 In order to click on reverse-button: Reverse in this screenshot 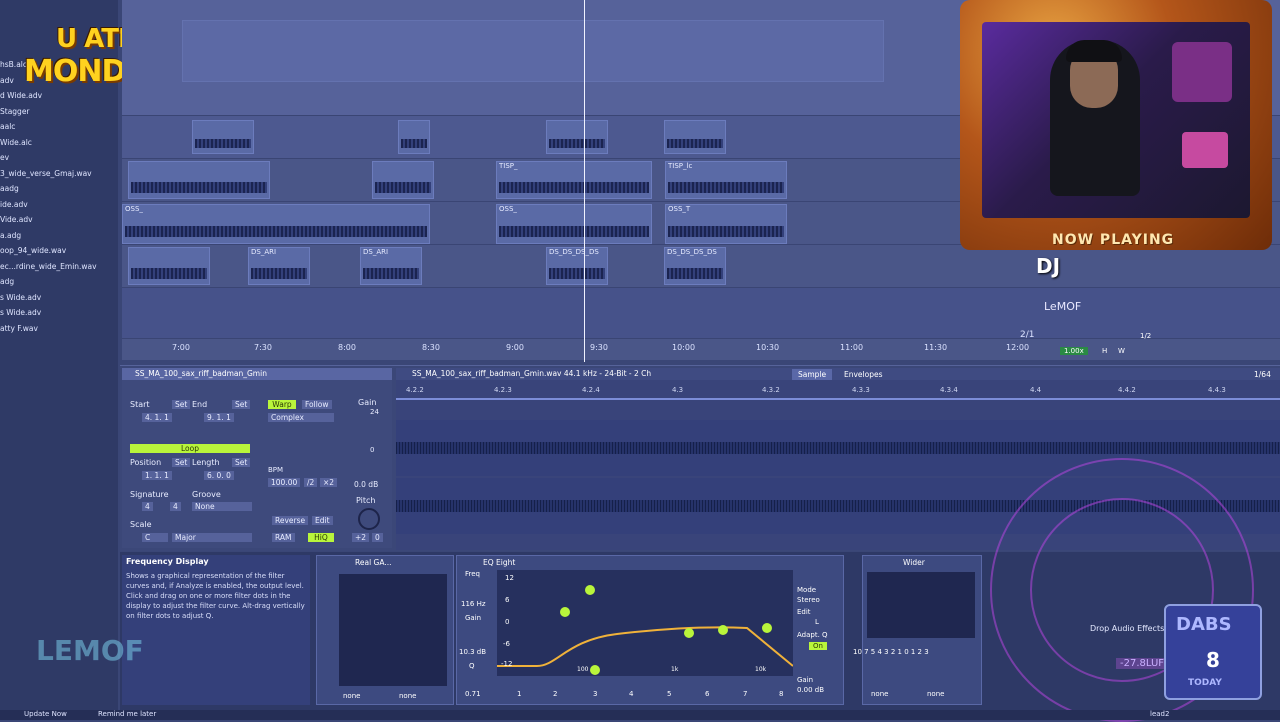, I will do `click(290, 520)`.